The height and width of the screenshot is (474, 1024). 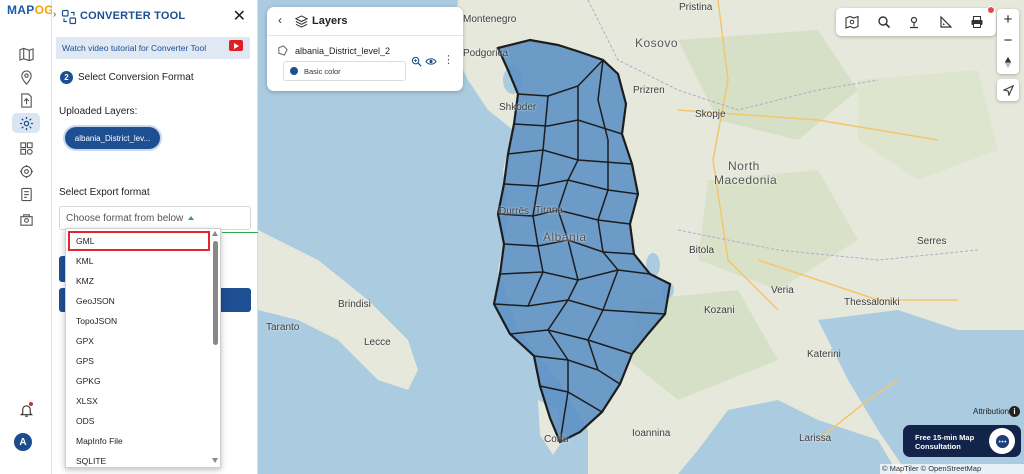 What do you see at coordinates (23, 442) in the screenshot?
I see `avatar: A` at bounding box center [23, 442].